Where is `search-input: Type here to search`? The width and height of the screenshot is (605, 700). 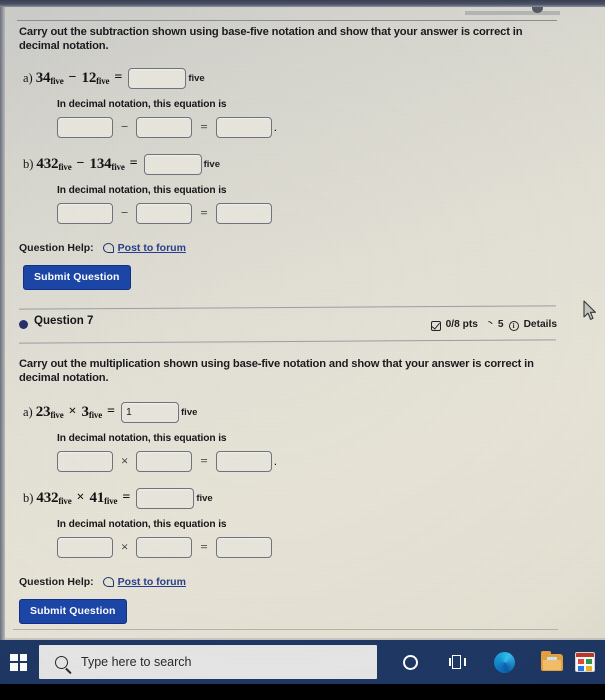
search-input: Type here to search is located at coordinates (208, 662).